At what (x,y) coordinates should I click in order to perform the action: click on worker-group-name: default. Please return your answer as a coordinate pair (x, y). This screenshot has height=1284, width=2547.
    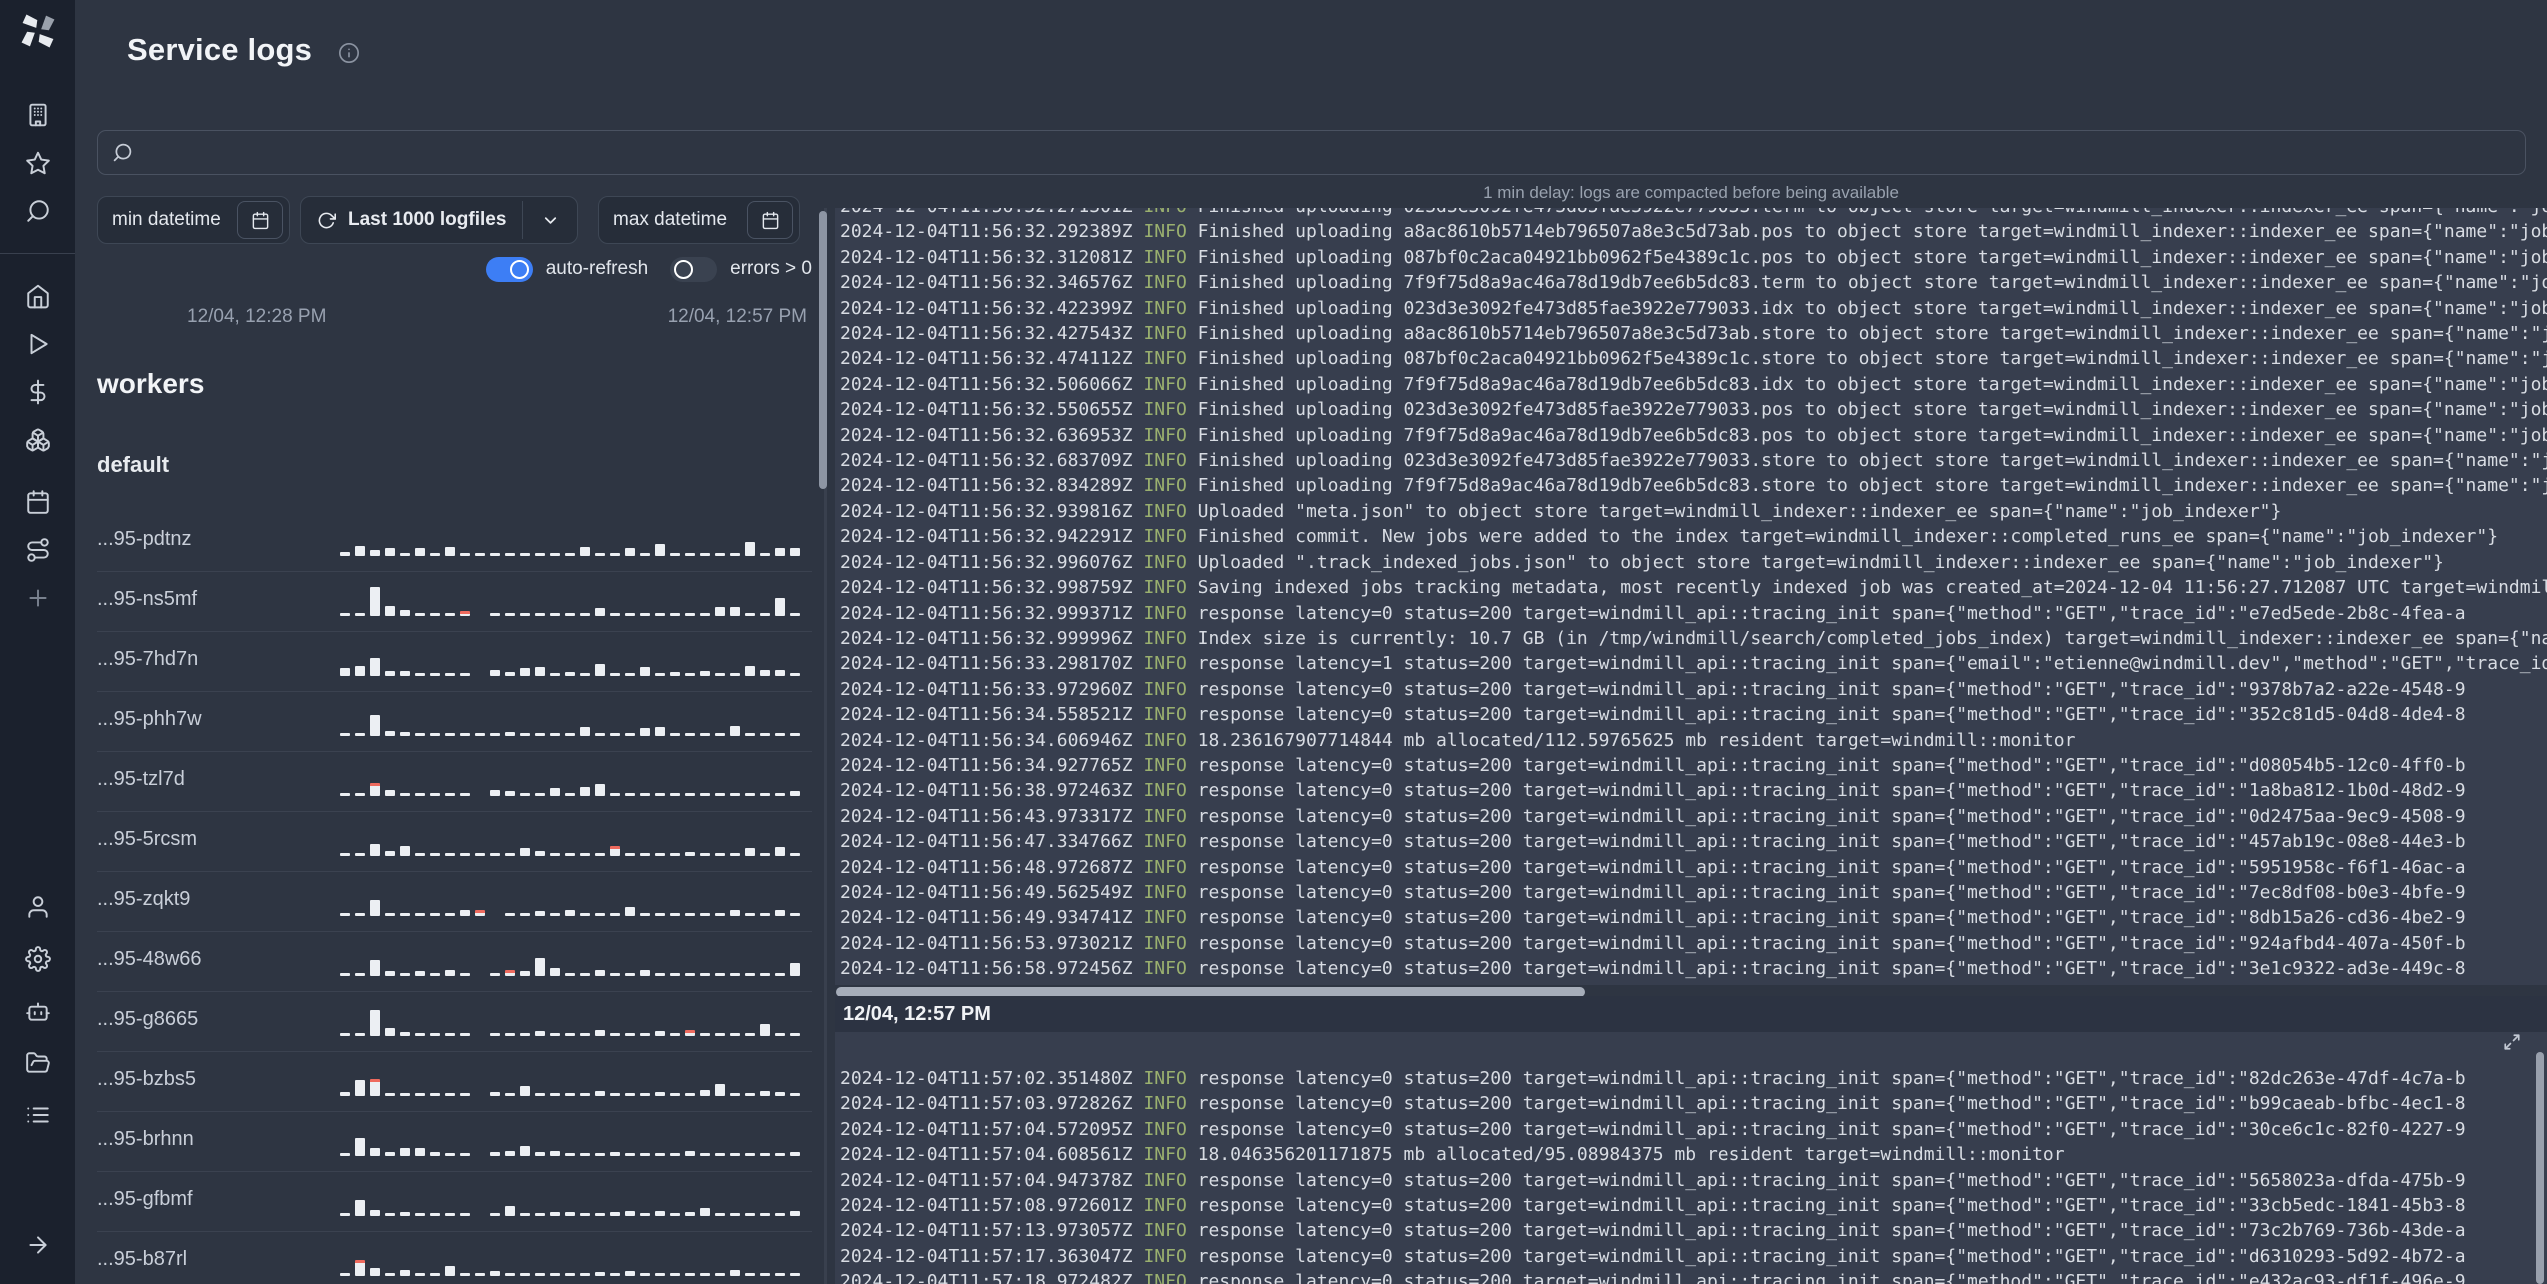
    Looking at the image, I should click on (133, 464).